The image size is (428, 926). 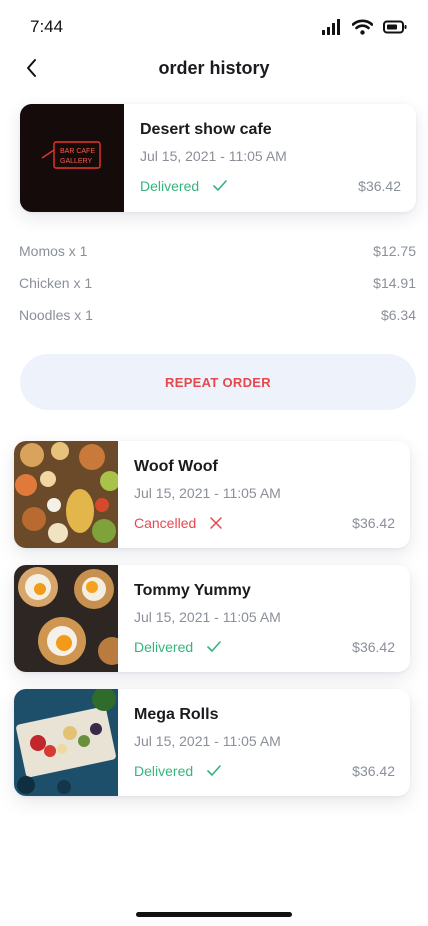 What do you see at coordinates (56, 283) in the screenshot?
I see `item-name: Chicken x 1` at bounding box center [56, 283].